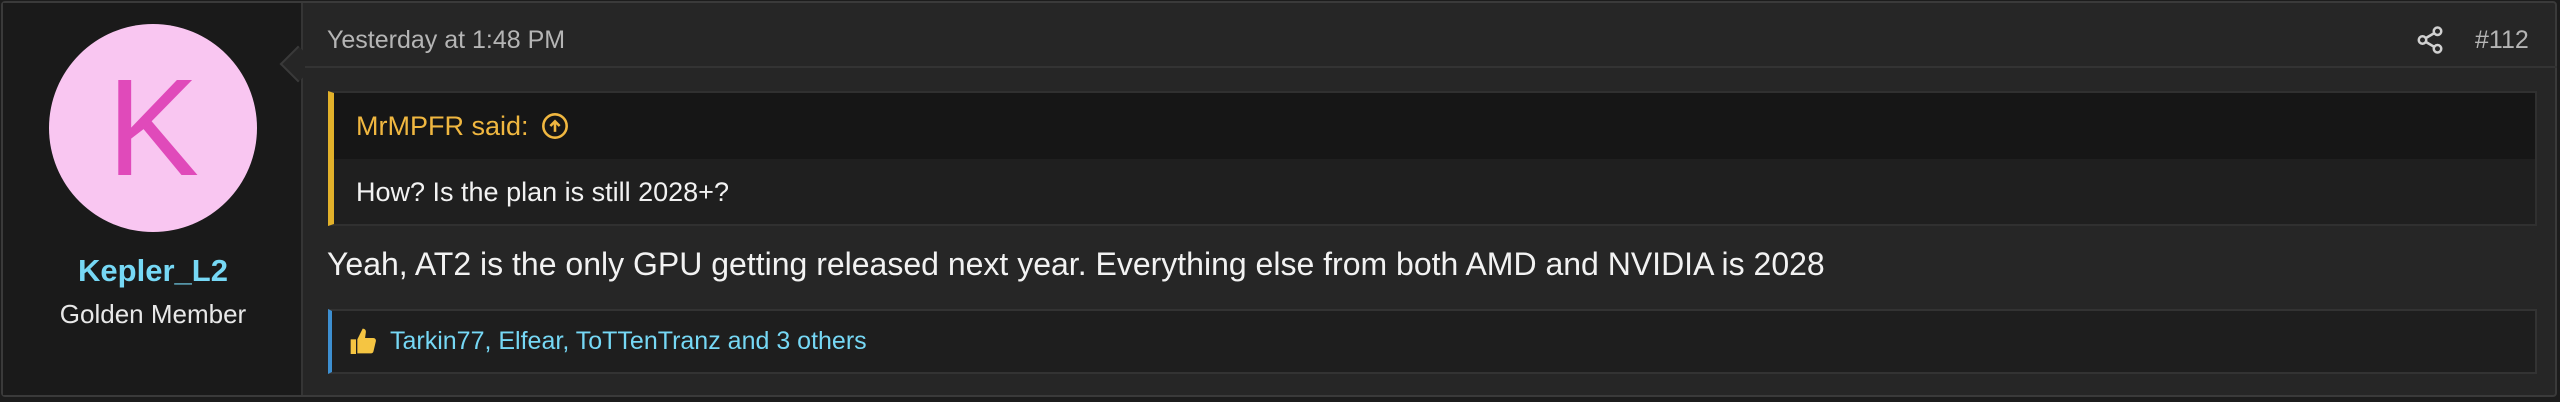 The image size is (2560, 402). I want to click on avatar: K, so click(153, 128).